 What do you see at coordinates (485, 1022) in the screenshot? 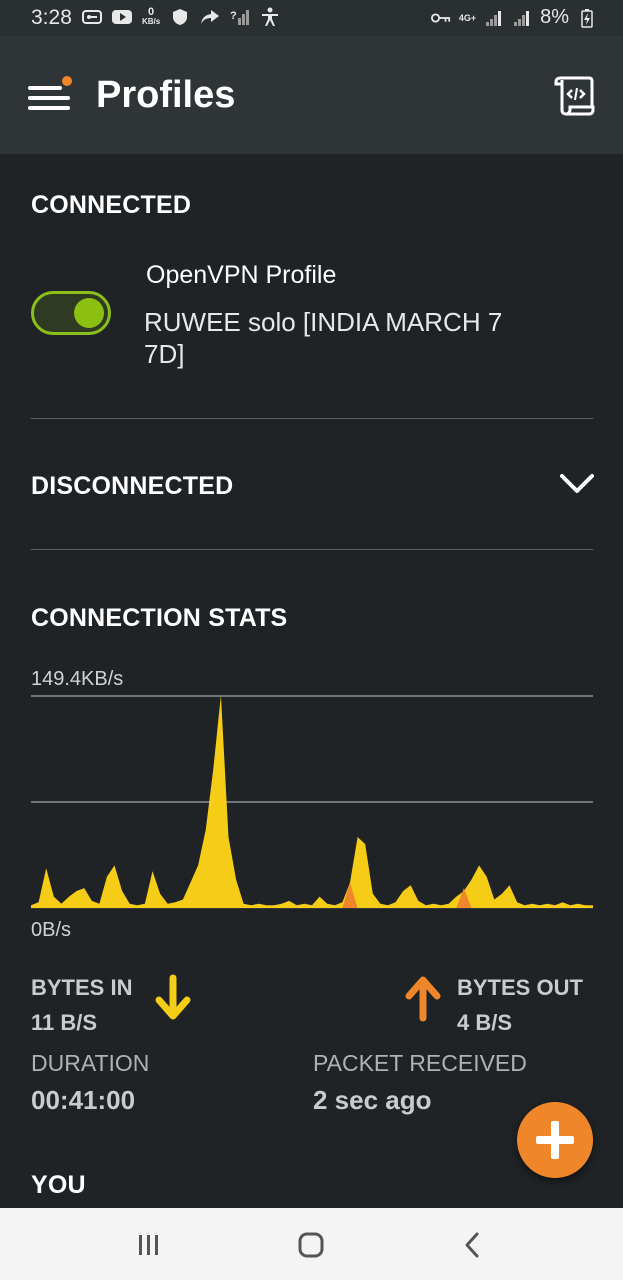
I see `bytes-out-value: 4 B/S` at bounding box center [485, 1022].